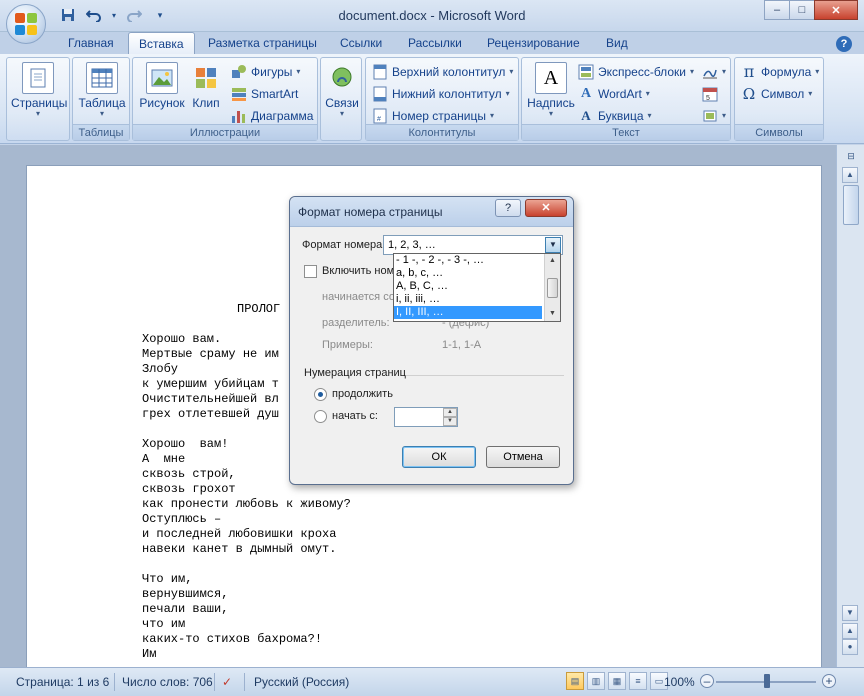 The height and width of the screenshot is (696, 864). I want to click on zoom-out-button: –, so click(707, 681).